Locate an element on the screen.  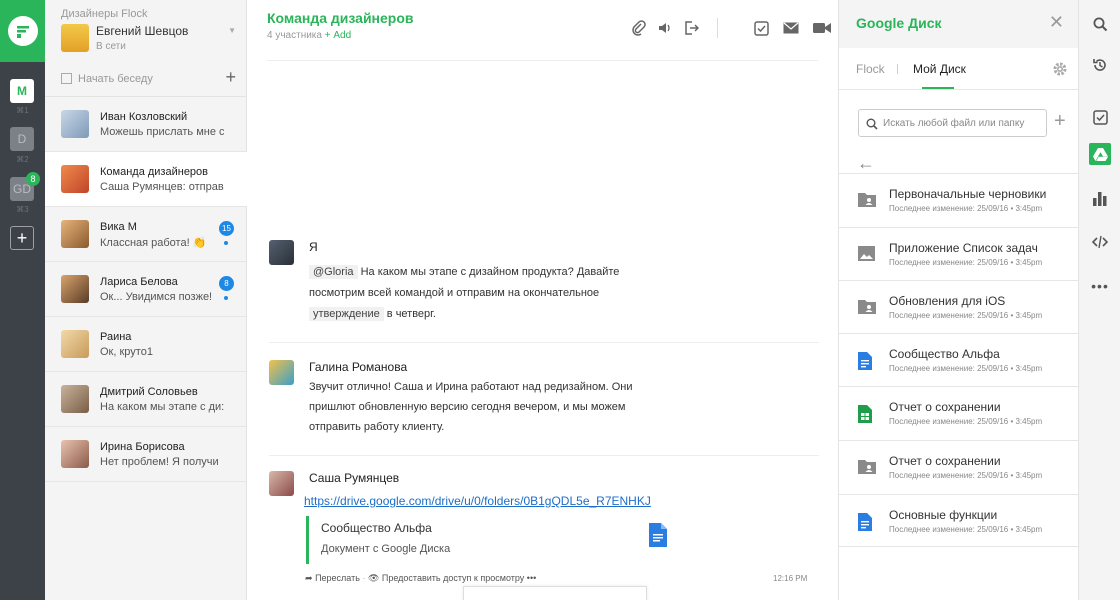
apps-toolbar: ••• is located at coordinates (1099, 300).